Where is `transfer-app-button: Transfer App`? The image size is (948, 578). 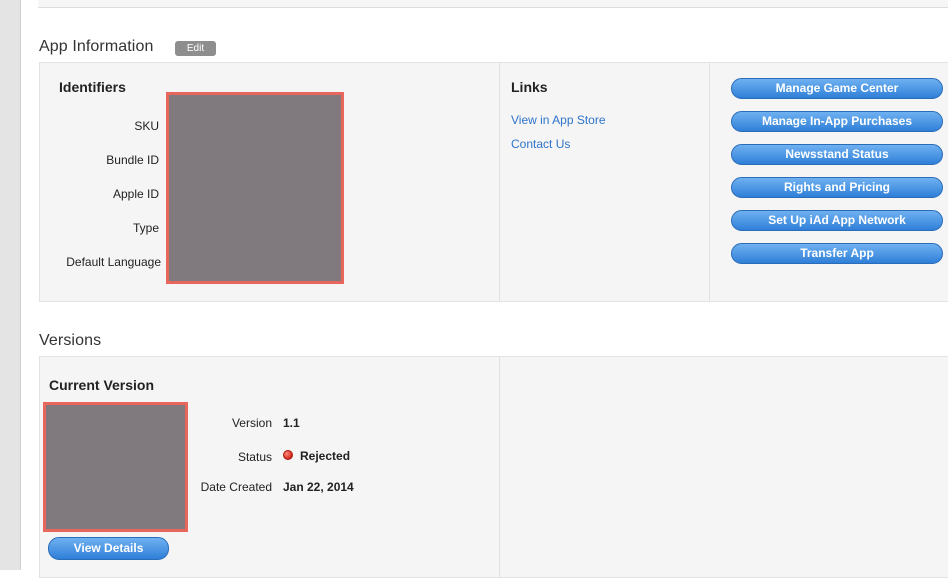 transfer-app-button: Transfer App is located at coordinates (837, 253).